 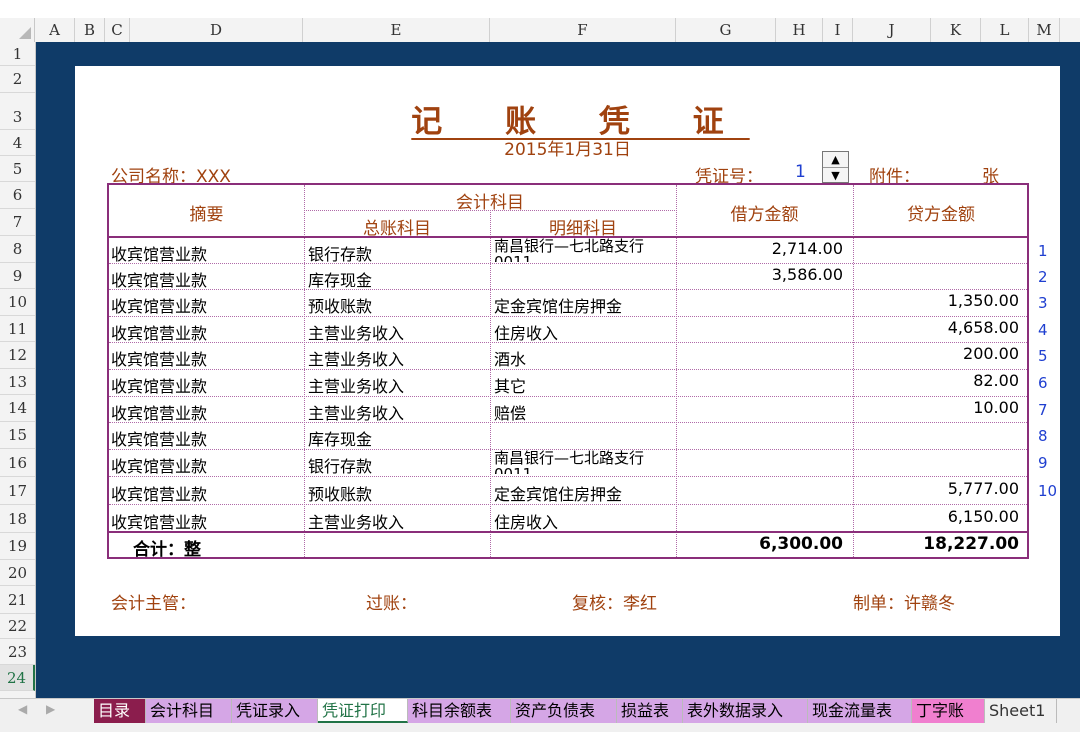 What do you see at coordinates (90, 30) in the screenshot?
I see `column-header-b: B` at bounding box center [90, 30].